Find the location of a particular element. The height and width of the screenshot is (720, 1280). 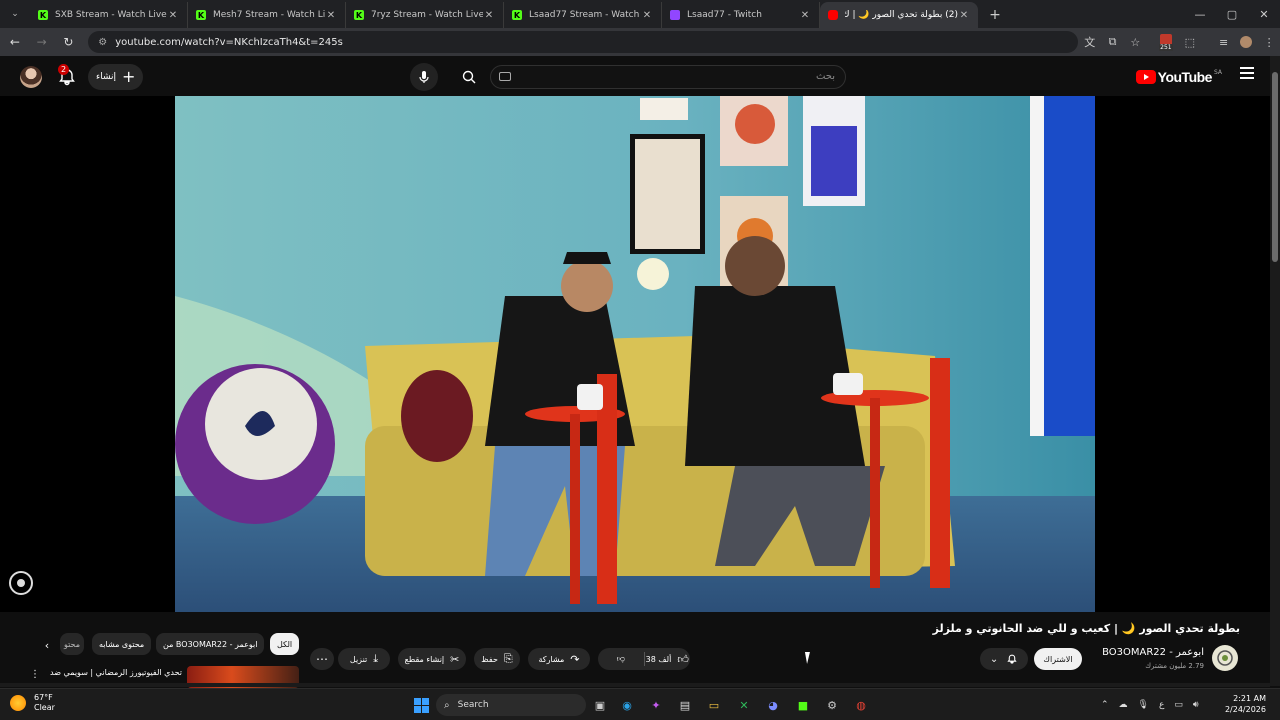

notifications-button: 2 is located at coordinates (67, 76).